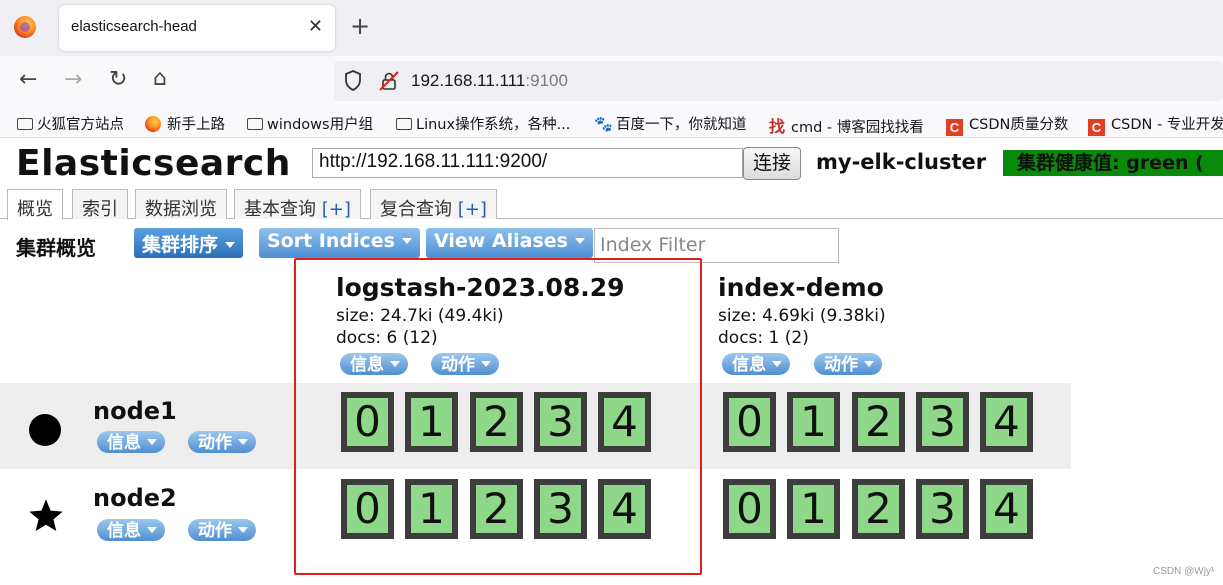 Image resolution: width=1223 pixels, height=585 pixels. I want to click on sort-cluster-dropdown: 集群排序, so click(189, 243).